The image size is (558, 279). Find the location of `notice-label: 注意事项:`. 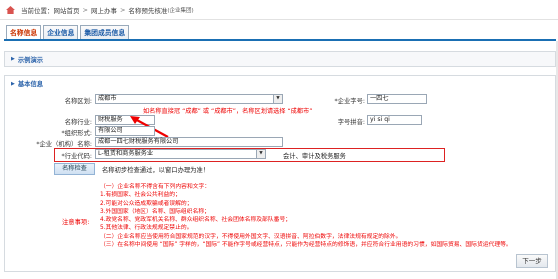

notice-label: 注意事项: is located at coordinates (76, 222).